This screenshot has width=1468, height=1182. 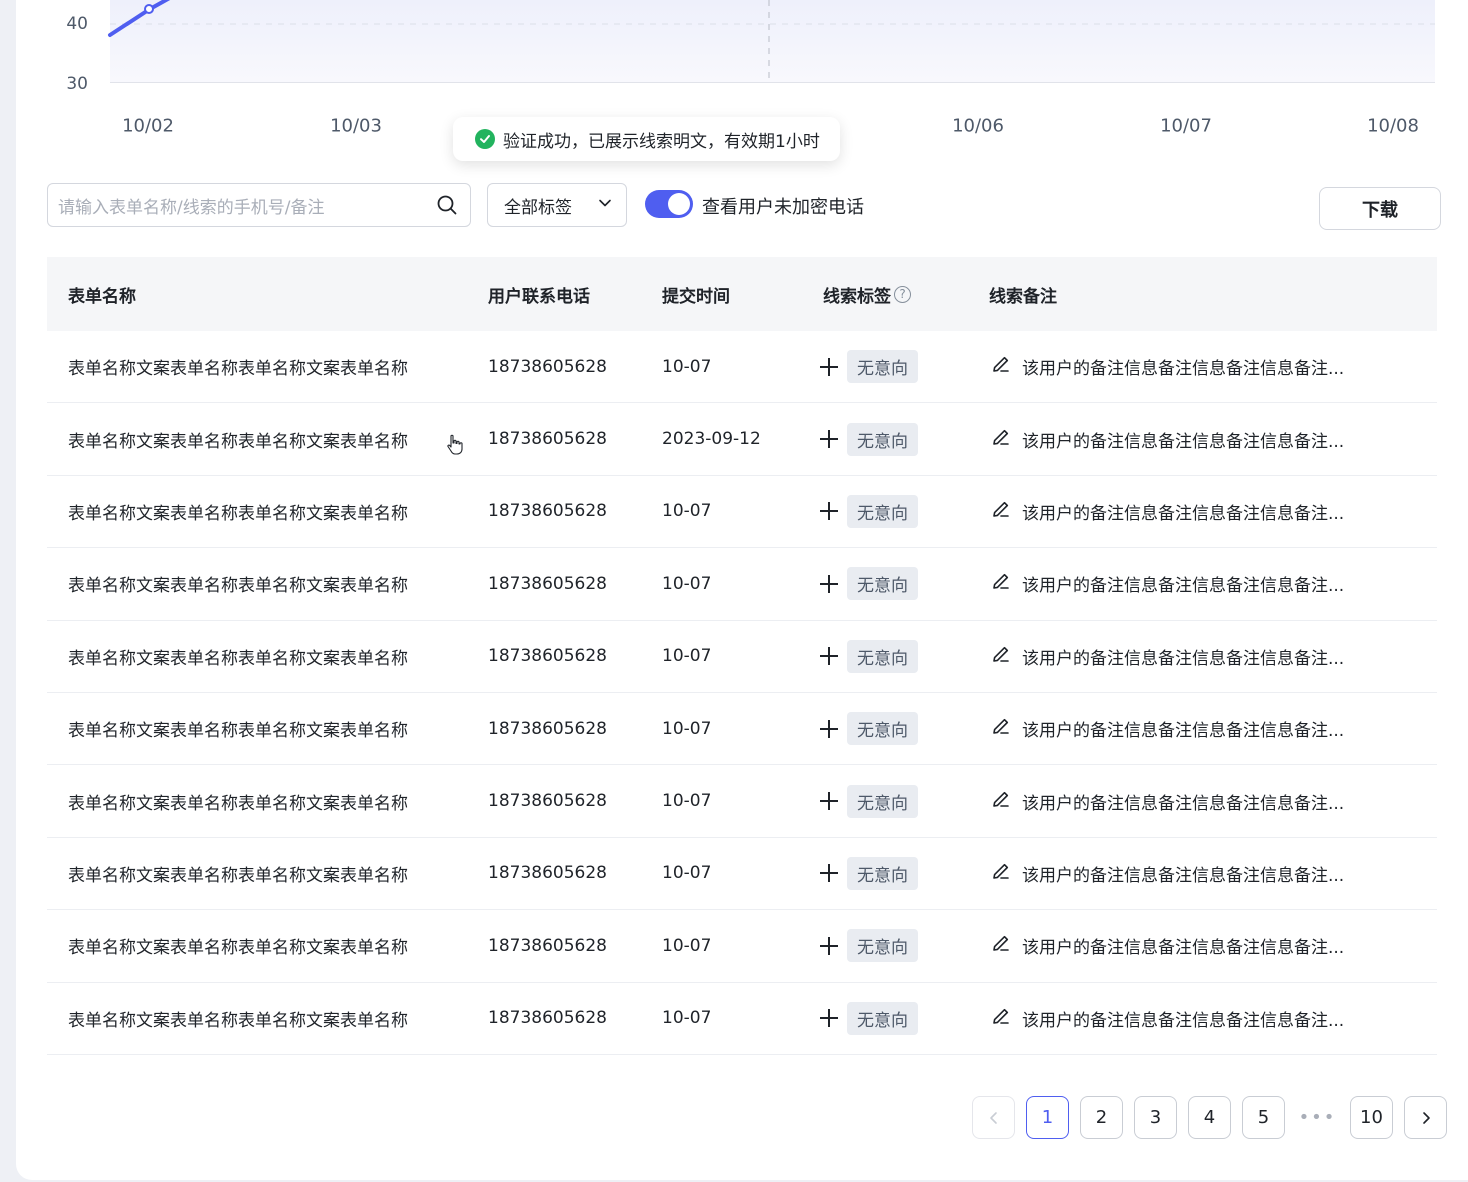 I want to click on next-page-button, so click(x=1425, y=1117).